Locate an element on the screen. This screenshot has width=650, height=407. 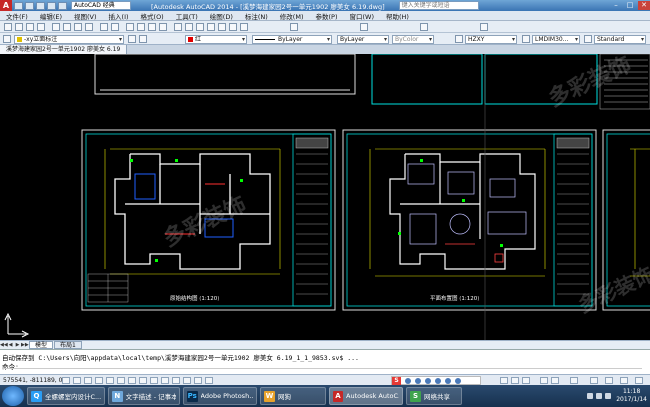
lock-ui-icon is located at coordinates (609, 380).